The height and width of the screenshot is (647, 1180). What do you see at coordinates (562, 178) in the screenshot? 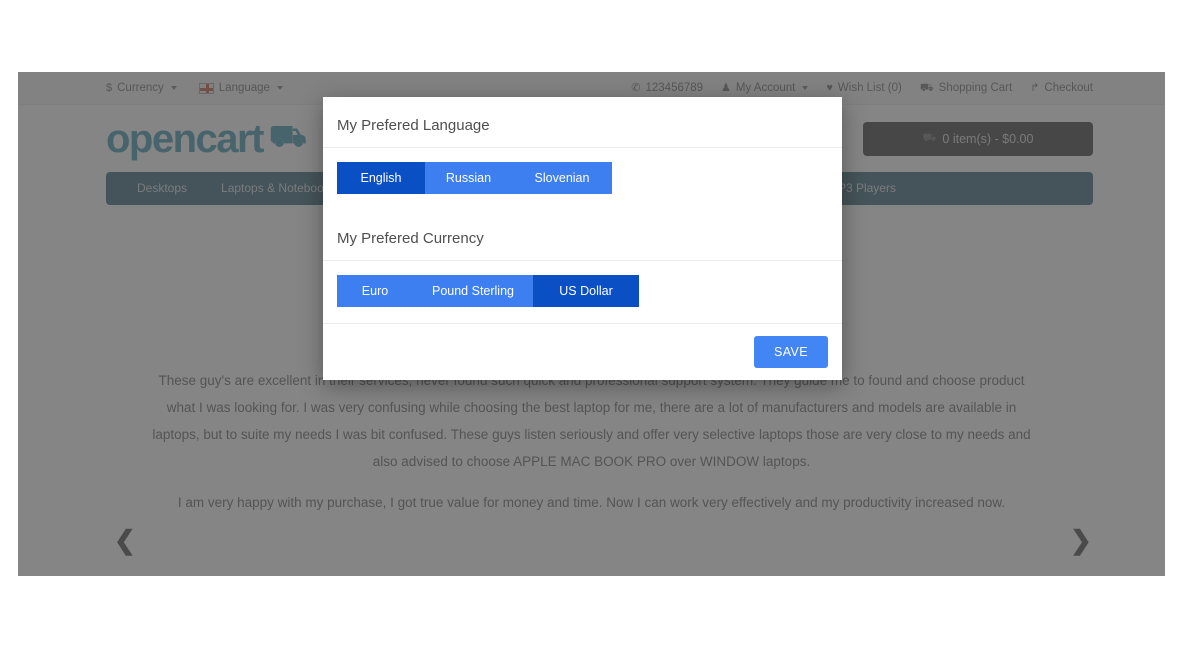
I see `language-option-slovenian: Slovenian` at bounding box center [562, 178].